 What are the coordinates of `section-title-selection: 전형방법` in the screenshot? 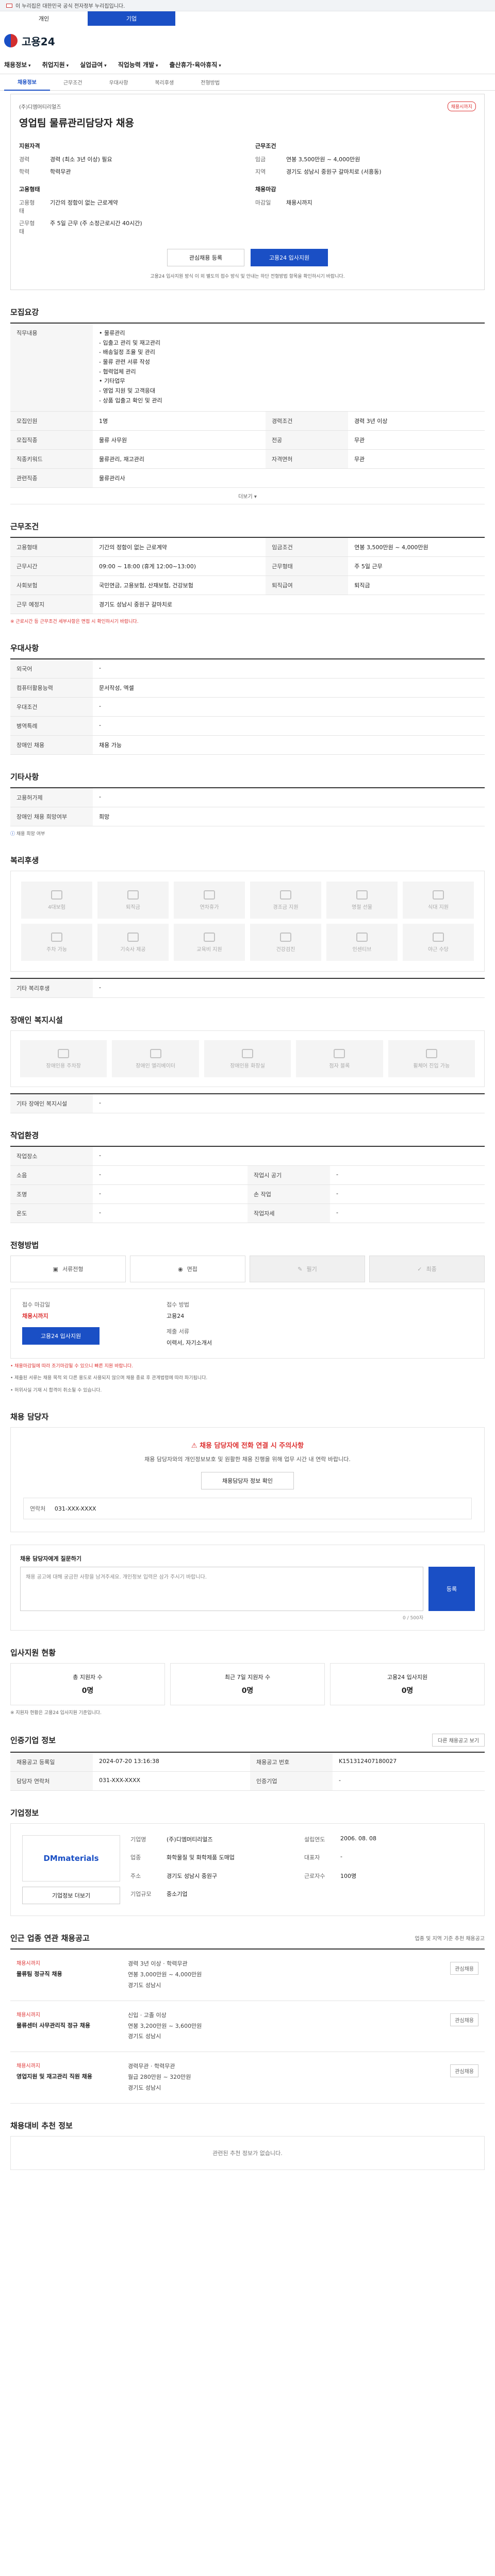 It's located at (247, 1245).